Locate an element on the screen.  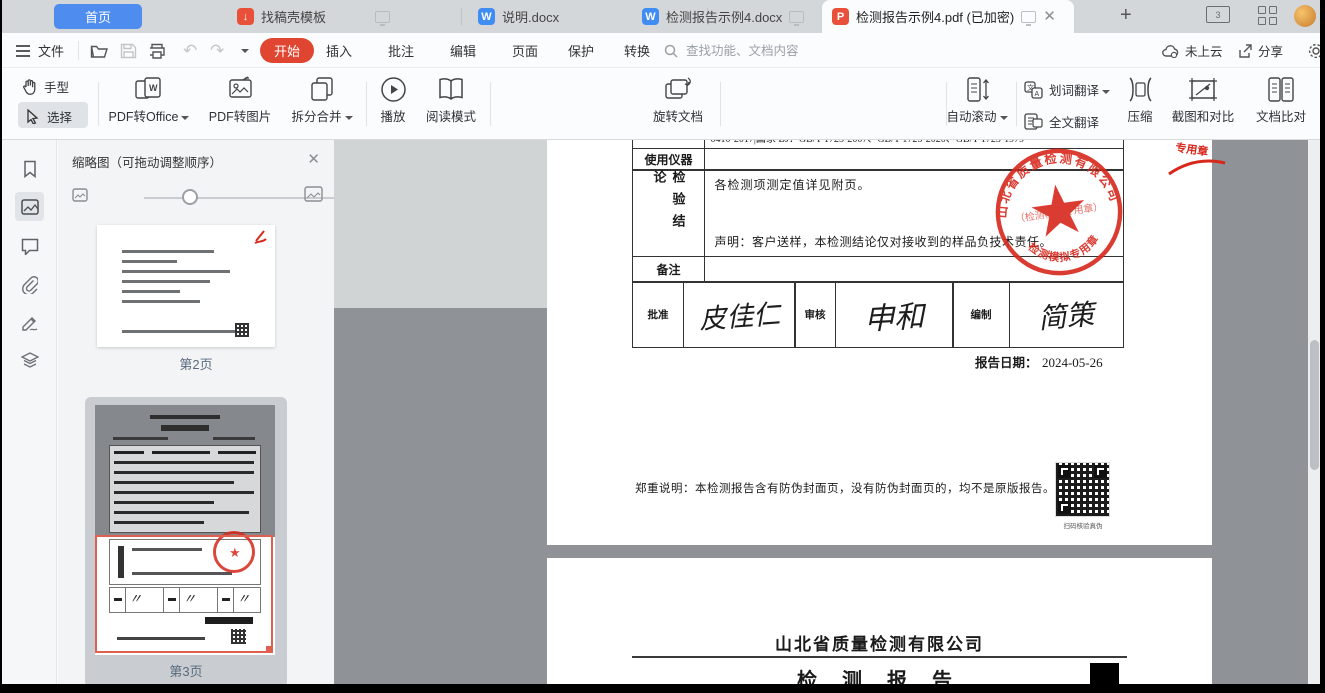
layers-panel-button is located at coordinates (29, 360).